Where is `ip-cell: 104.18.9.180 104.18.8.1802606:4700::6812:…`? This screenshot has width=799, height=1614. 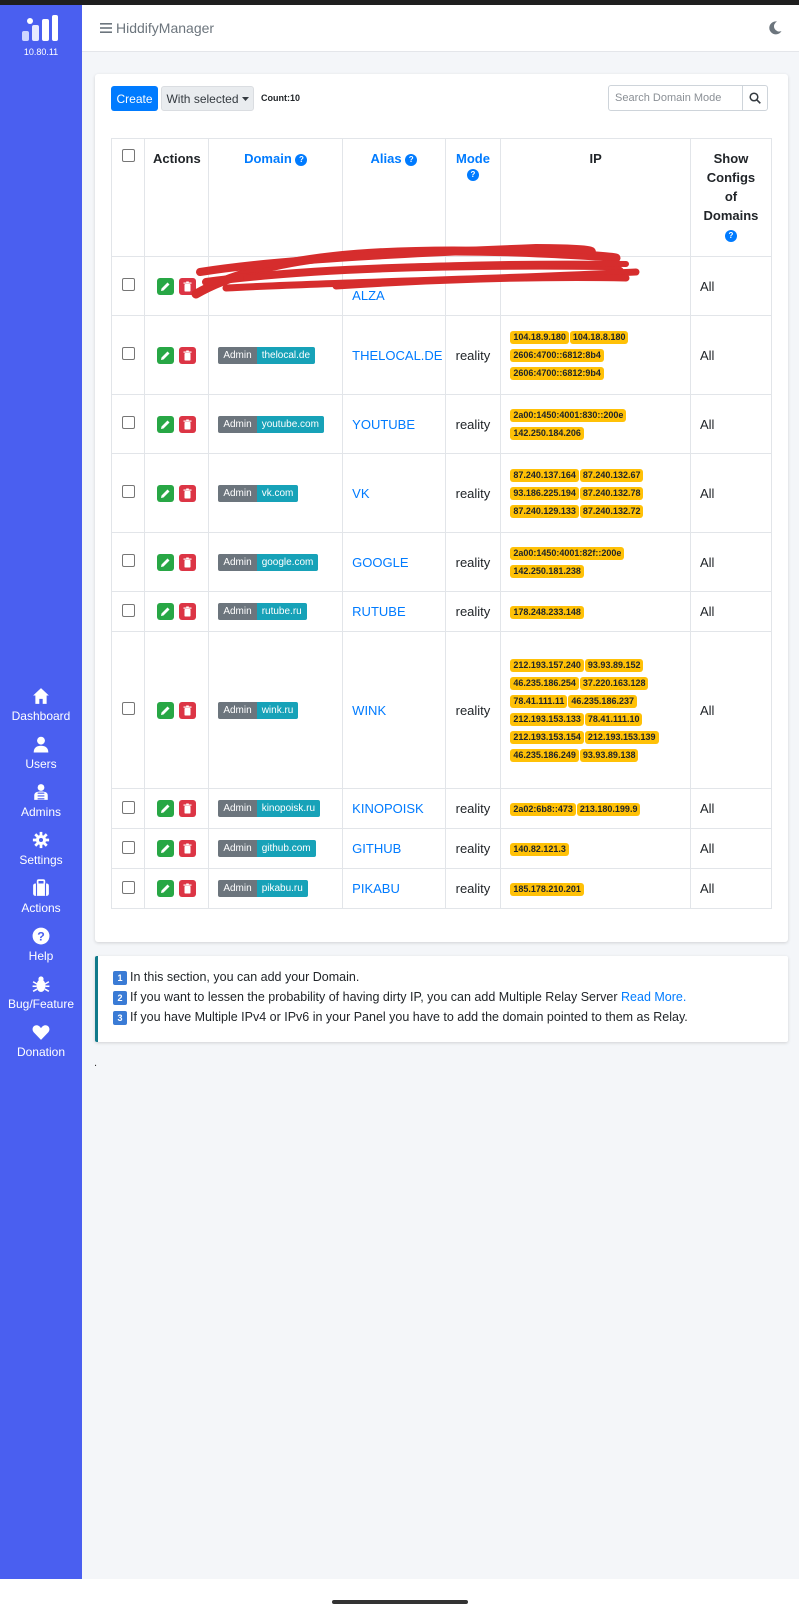 ip-cell: 104.18.9.180 104.18.8.1802606:4700::6812:… is located at coordinates (595, 355).